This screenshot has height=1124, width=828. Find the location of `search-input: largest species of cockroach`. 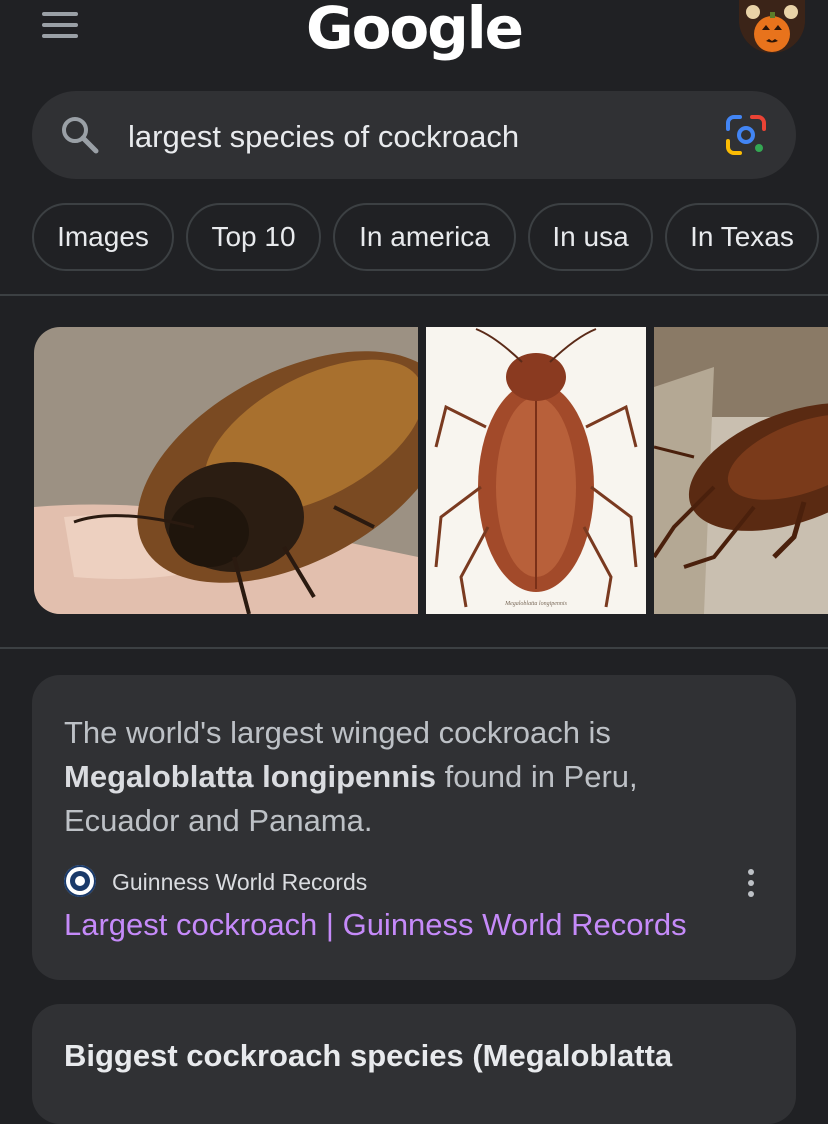

search-input: largest species of cockroach is located at coordinates (323, 137).